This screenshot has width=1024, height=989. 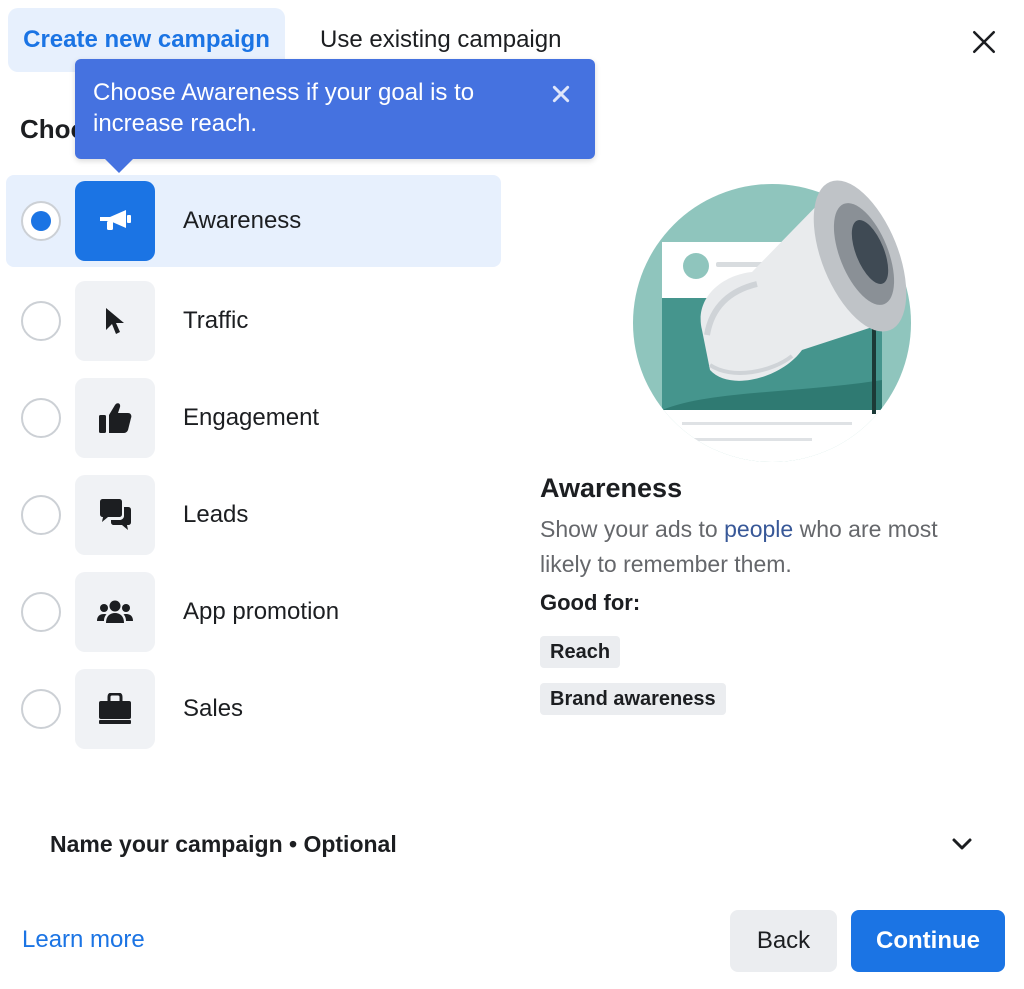 I want to click on continue-button: Continue, so click(x=928, y=941).